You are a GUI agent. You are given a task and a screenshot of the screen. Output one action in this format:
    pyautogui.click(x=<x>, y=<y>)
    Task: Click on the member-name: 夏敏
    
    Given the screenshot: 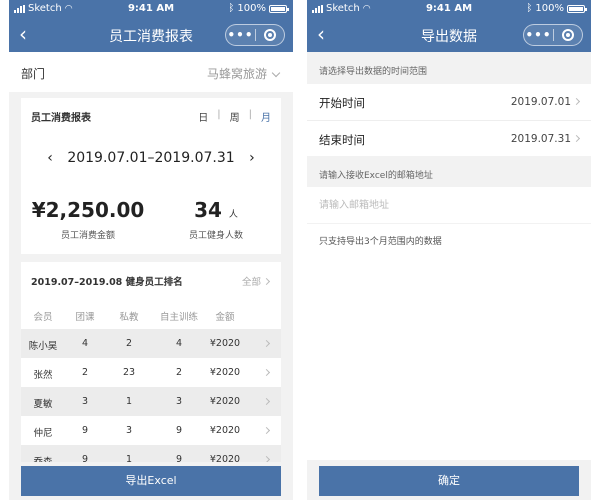 What is the action you would take?
    pyautogui.click(x=43, y=404)
    